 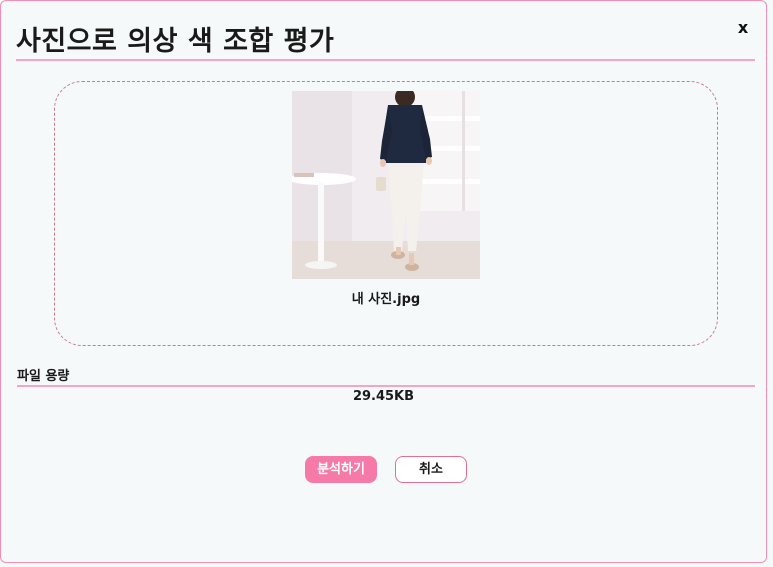 I want to click on dialog-title: 사진으로 의상 색 조합 평가, so click(x=175, y=41).